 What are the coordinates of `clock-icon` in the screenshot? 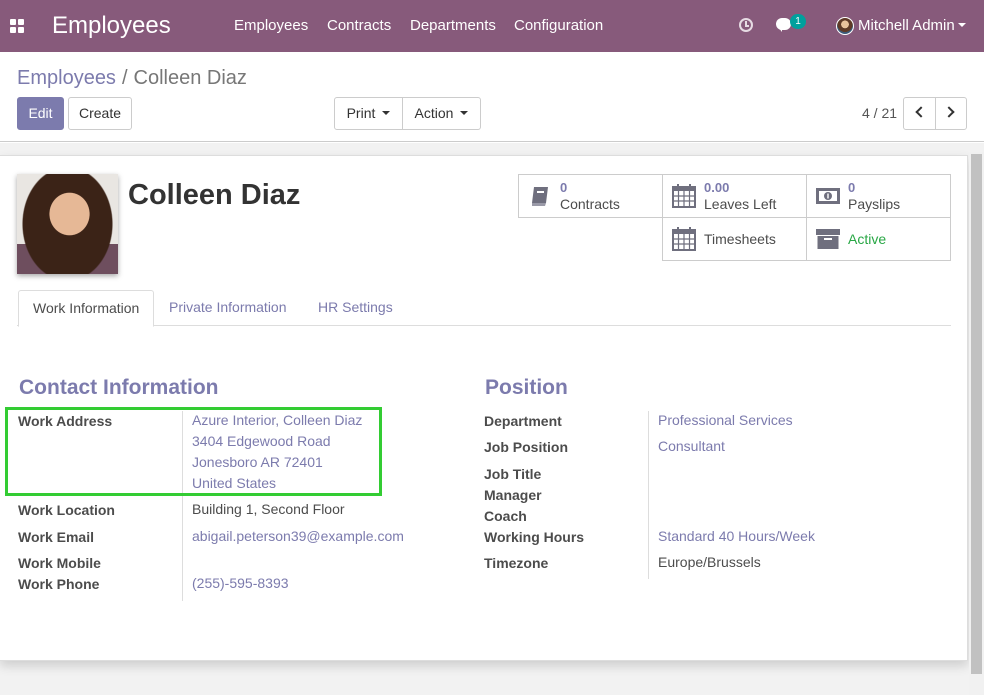 It's located at (746, 25).